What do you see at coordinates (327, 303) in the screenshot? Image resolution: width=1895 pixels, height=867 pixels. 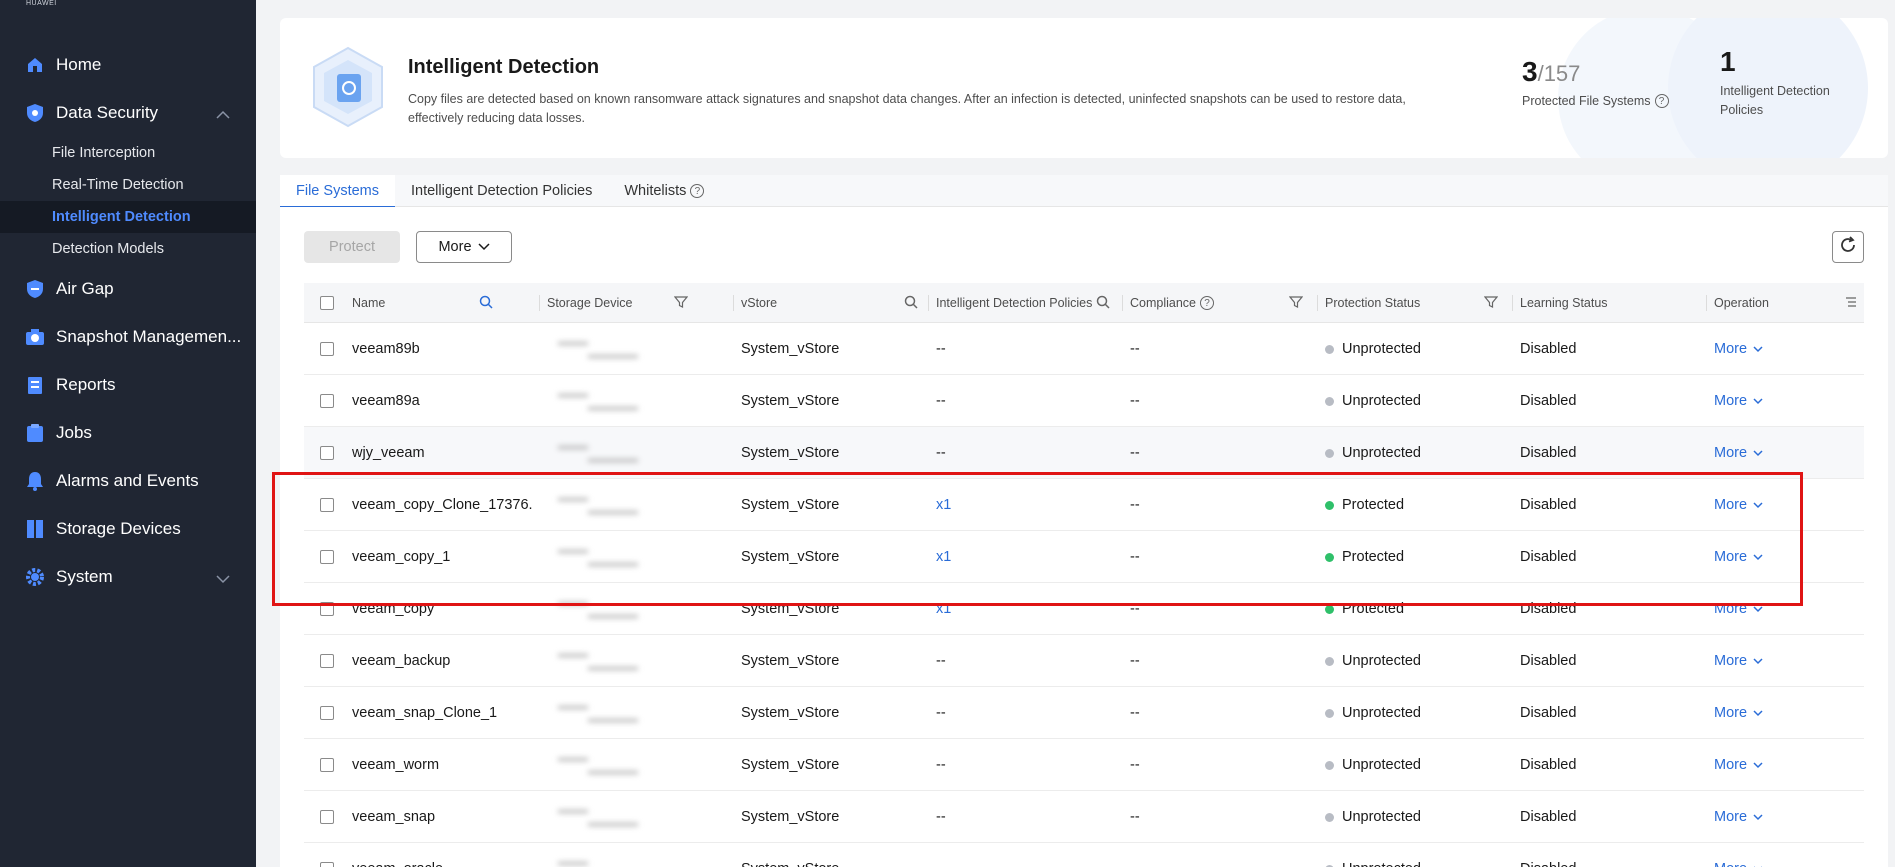 I see `select-all-checkbox` at bounding box center [327, 303].